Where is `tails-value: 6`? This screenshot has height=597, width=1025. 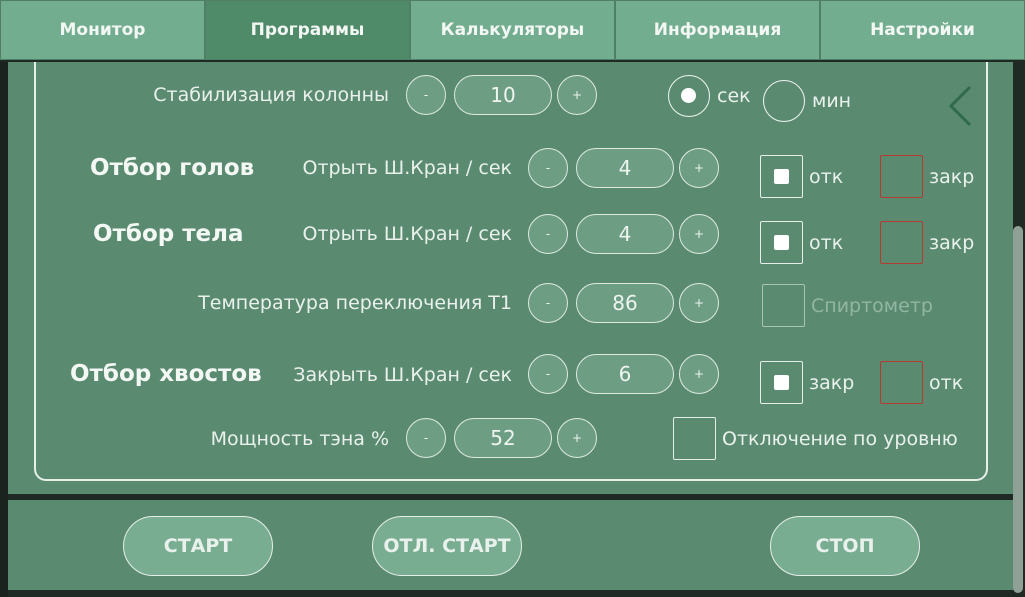 tails-value: 6 is located at coordinates (625, 374).